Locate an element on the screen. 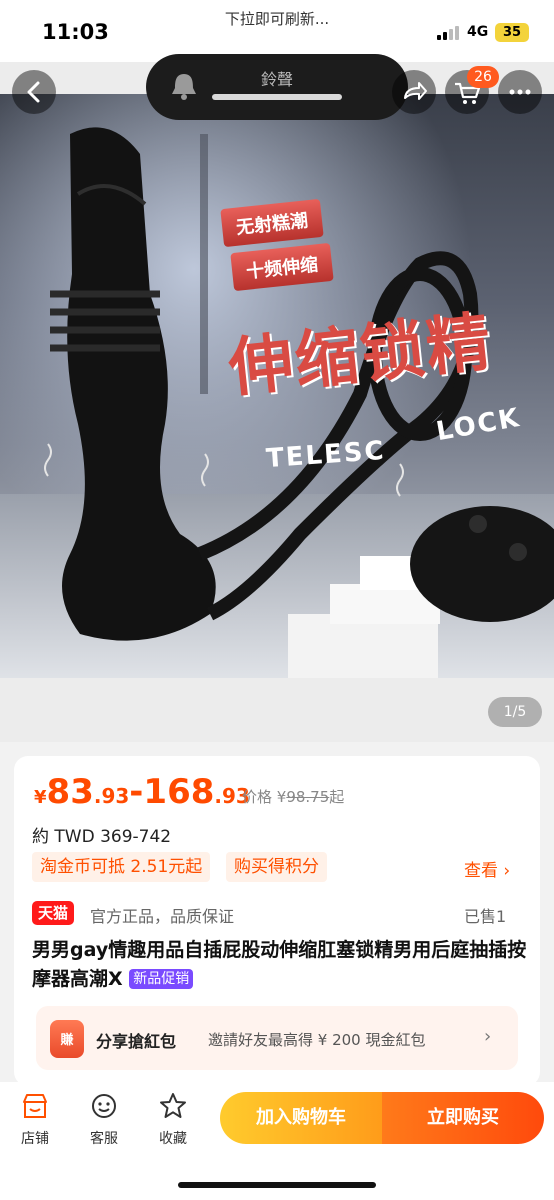 This screenshot has width=554, height=1200. tmall-badge: 天猫 is located at coordinates (53, 913).